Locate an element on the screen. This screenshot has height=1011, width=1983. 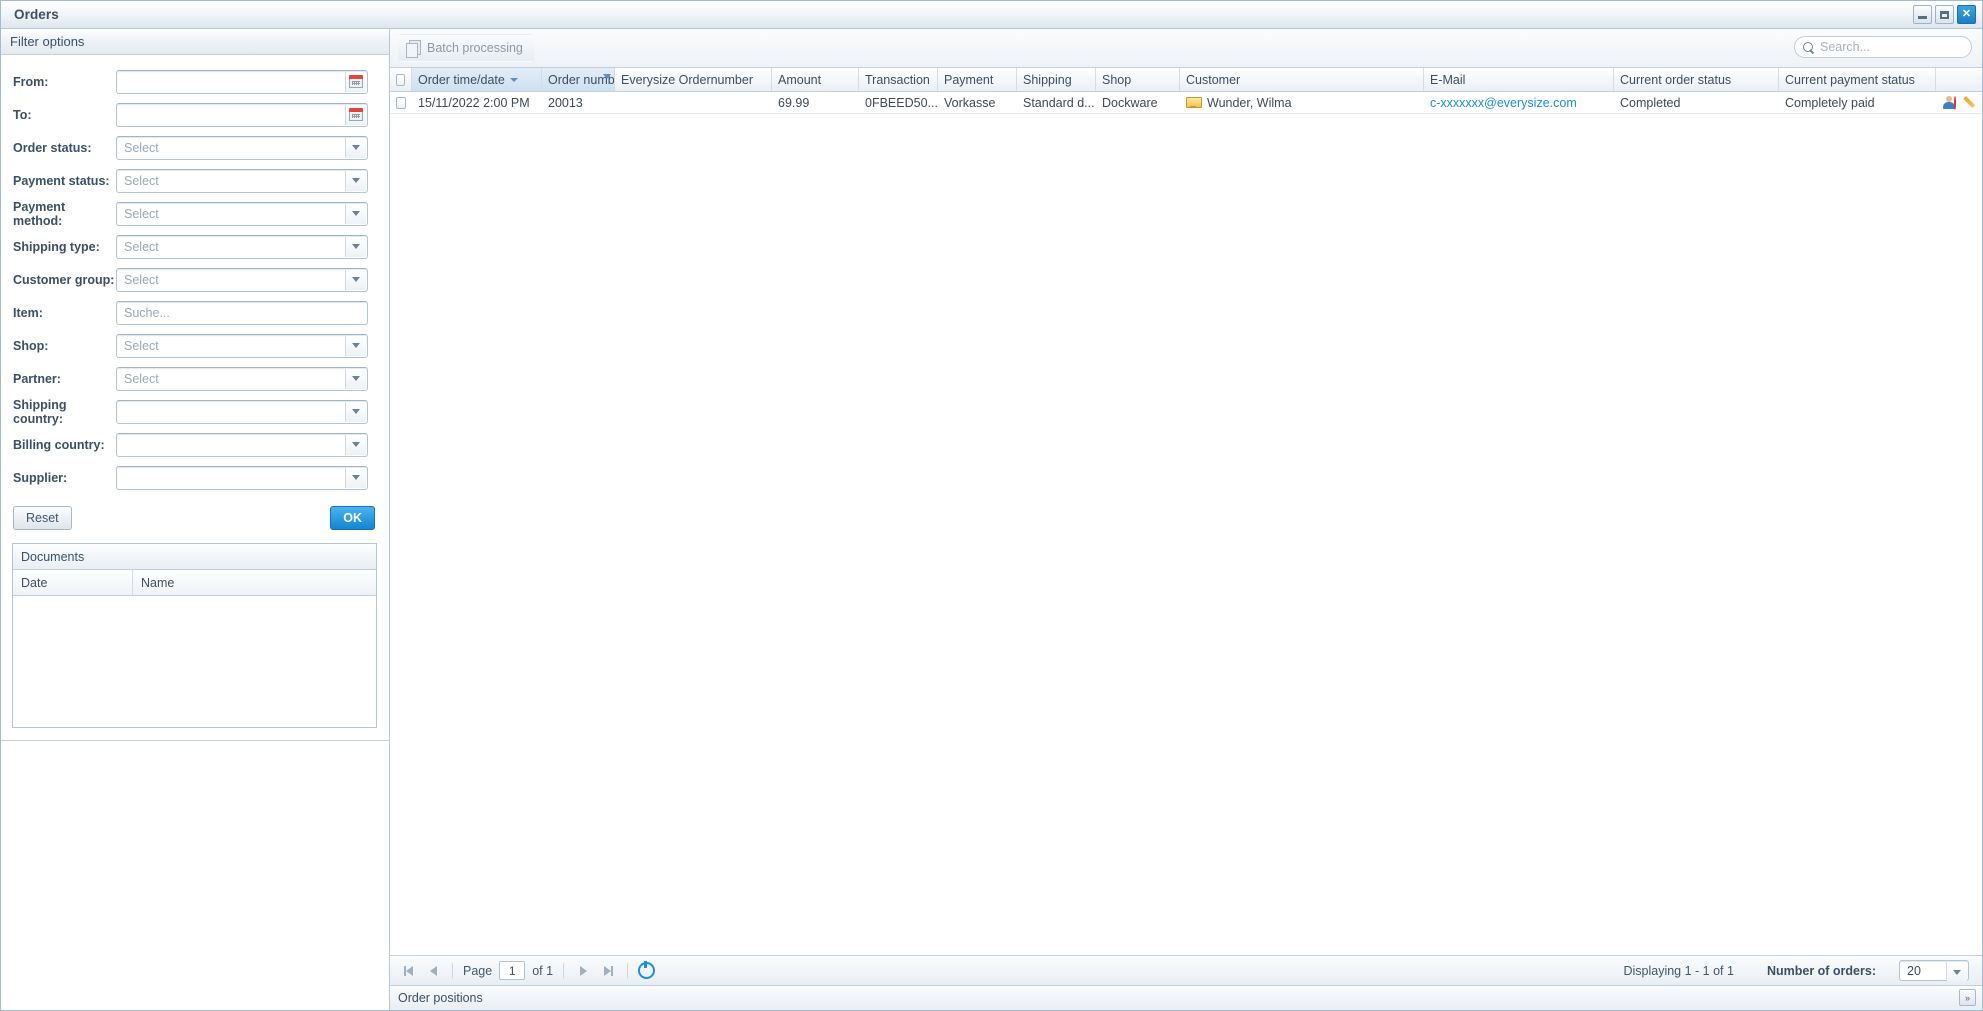
billing-country-select is located at coordinates (242, 444).